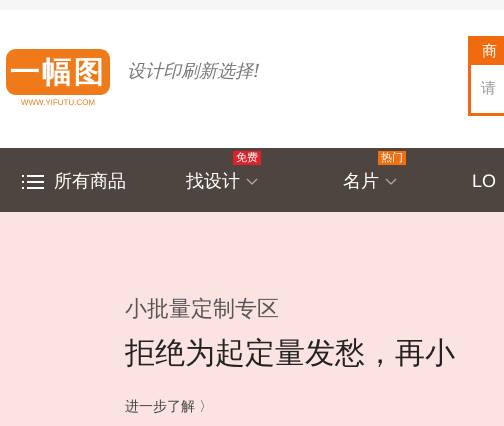 This screenshot has width=504, height=426. I want to click on nav-badge: 免费, so click(246, 158).